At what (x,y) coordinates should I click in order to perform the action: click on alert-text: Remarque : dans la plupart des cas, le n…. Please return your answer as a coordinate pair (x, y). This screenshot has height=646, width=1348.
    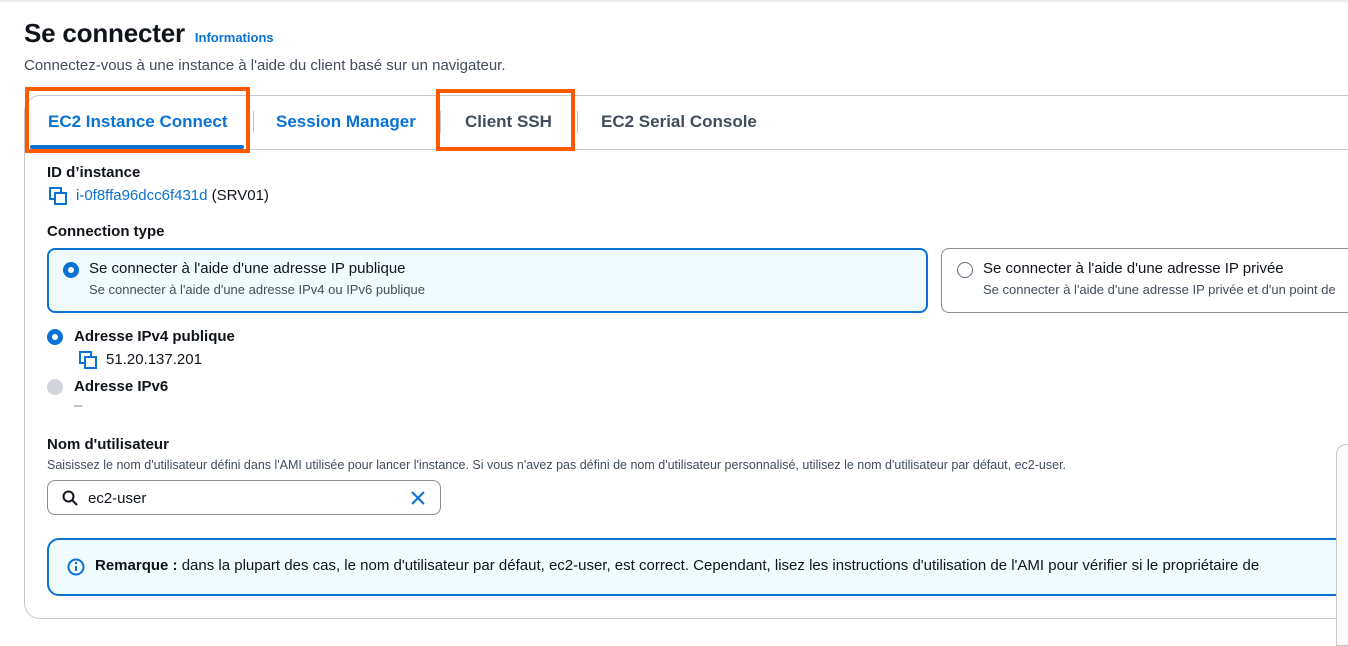
    Looking at the image, I should click on (677, 565).